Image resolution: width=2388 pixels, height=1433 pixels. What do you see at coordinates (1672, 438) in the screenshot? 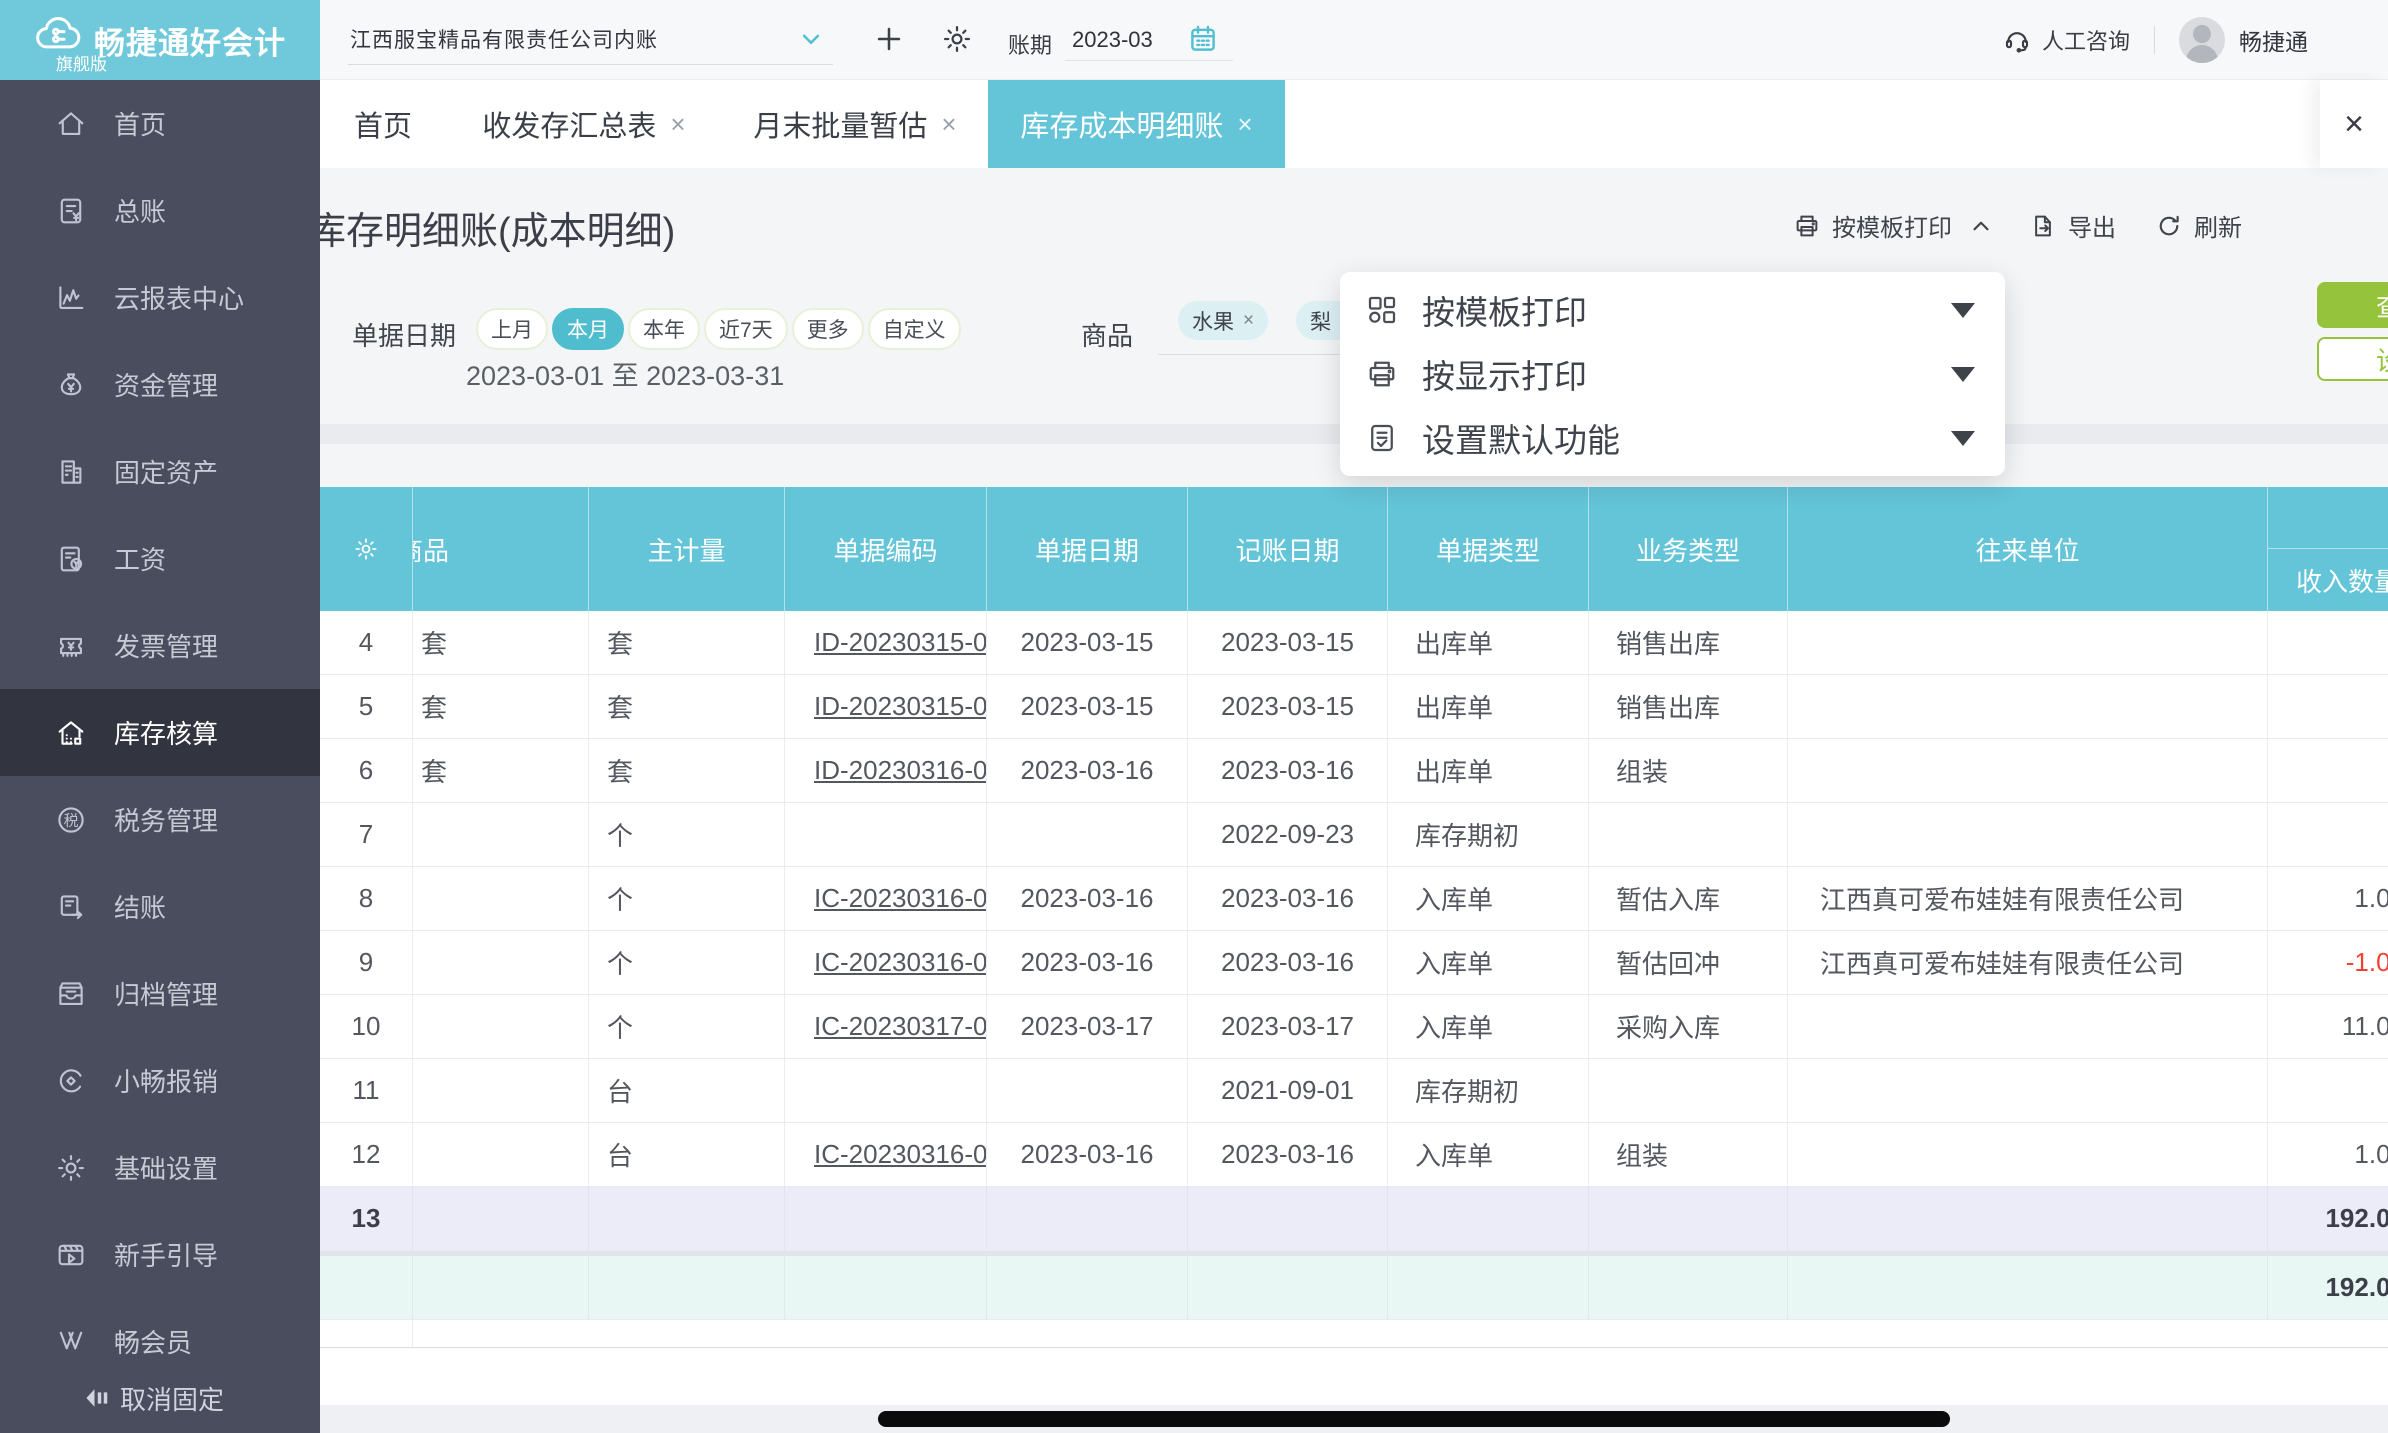
I see `print-menu-item-3: 设置默认功能` at bounding box center [1672, 438].